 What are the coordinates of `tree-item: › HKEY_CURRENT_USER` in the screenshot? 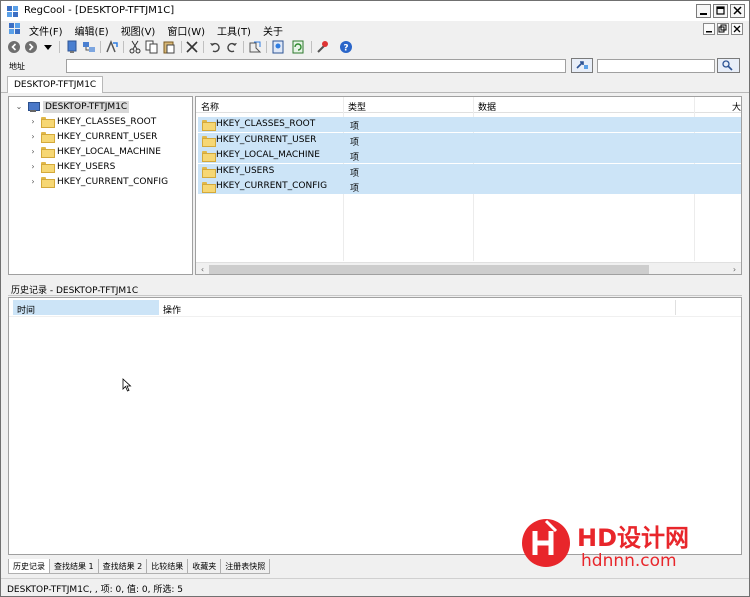 It's located at (93, 136).